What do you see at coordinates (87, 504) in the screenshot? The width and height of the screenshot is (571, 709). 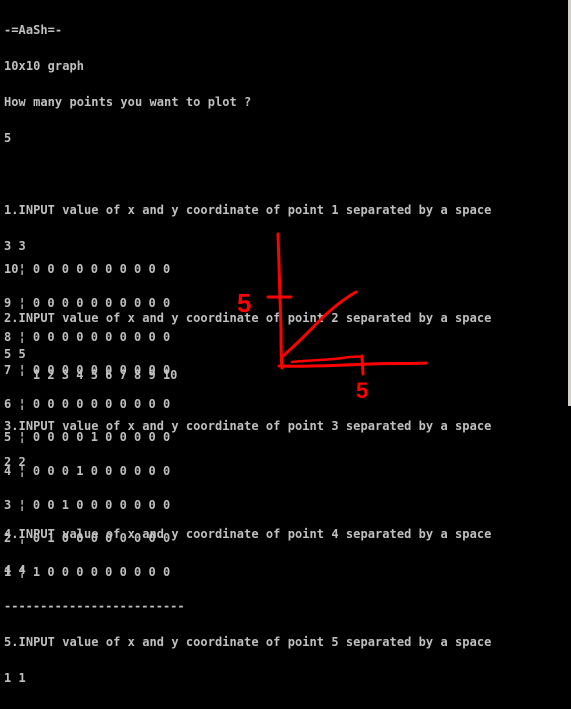 I see `graph-row: 3 ¦ 0 0 1 0 0 0 0 0 0 0` at bounding box center [87, 504].